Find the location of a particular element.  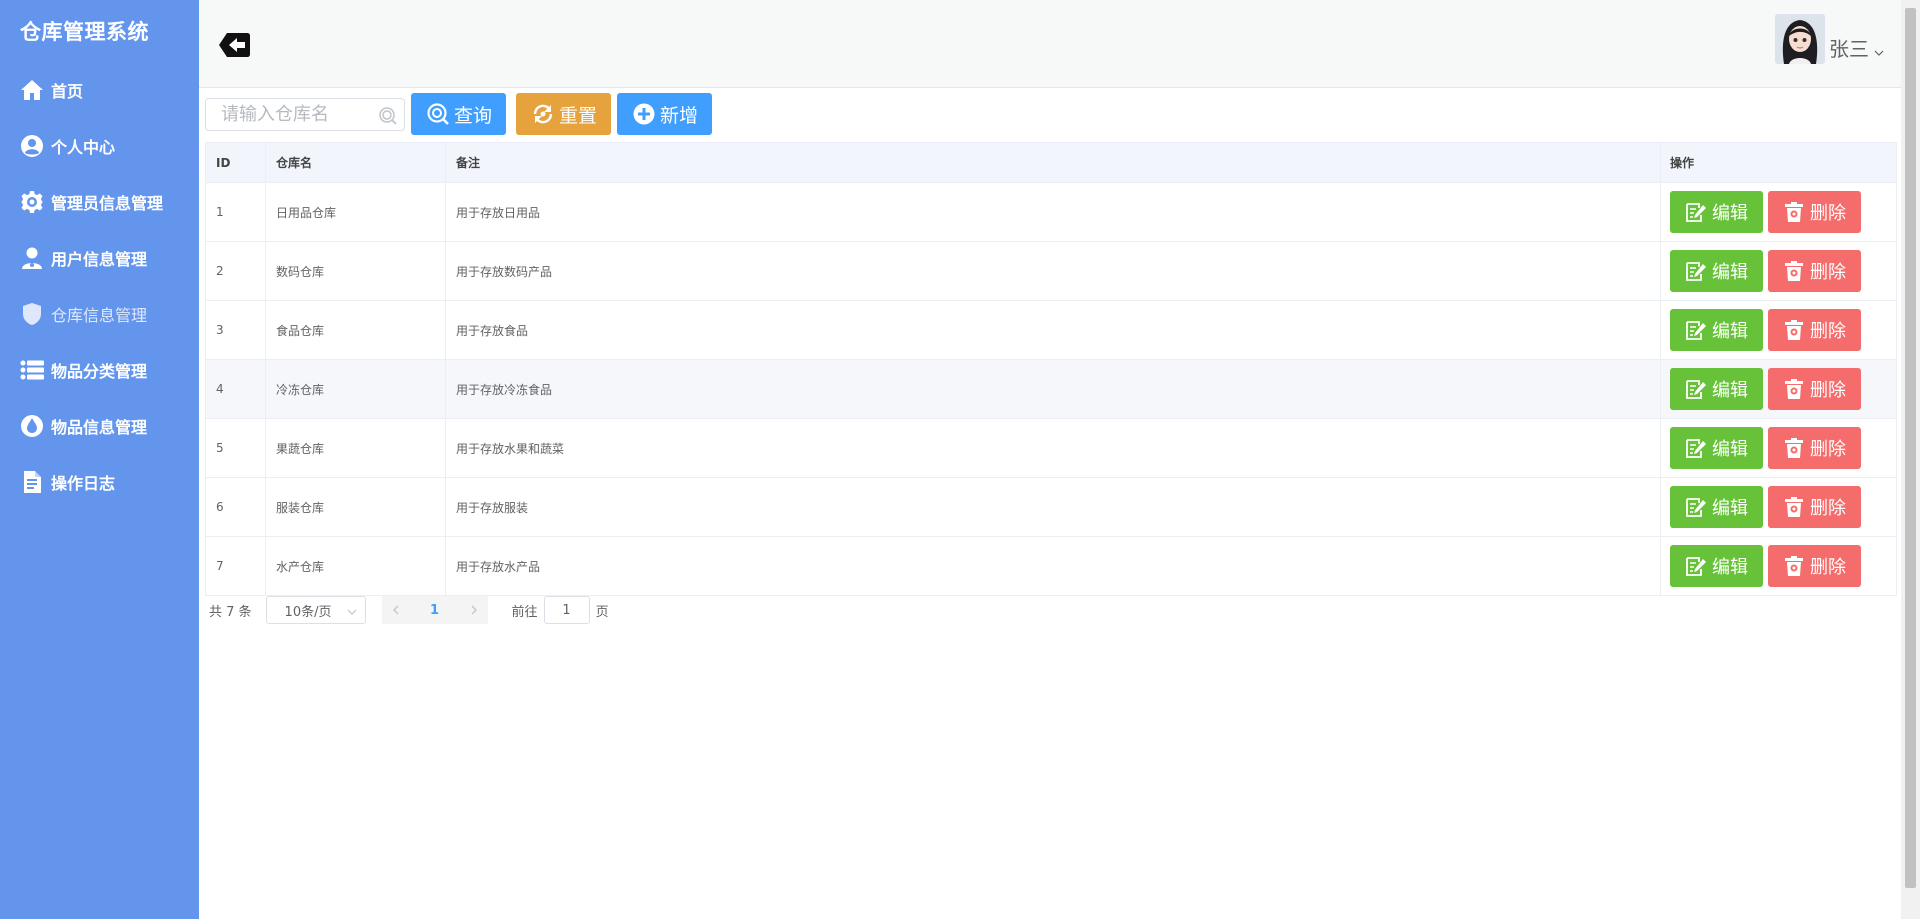

table-row: 5 果蔬仓库 用于存放水果和蔬菜 编辑 删除 is located at coordinates (1051, 448).